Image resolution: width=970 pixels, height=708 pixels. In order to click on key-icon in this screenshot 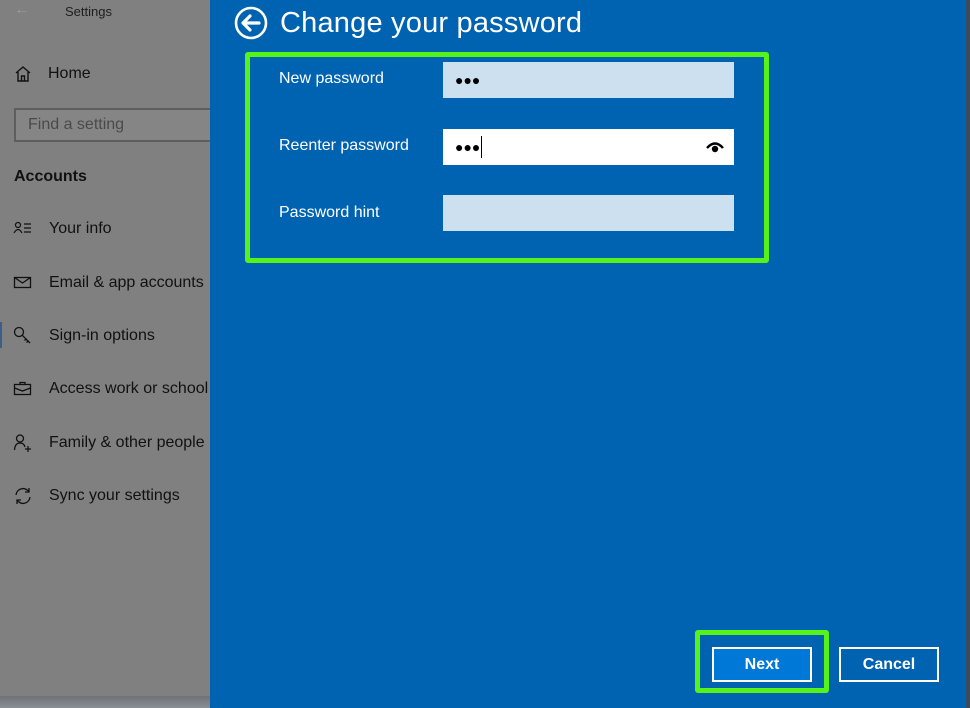, I will do `click(22, 335)`.